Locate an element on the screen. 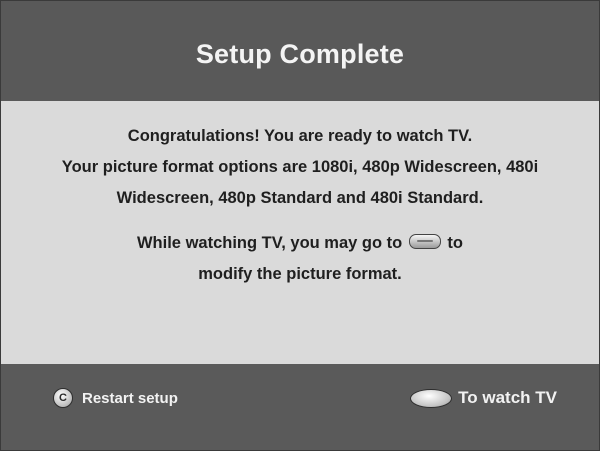 The image size is (600, 451). hint-line-2: modify the picture format. is located at coordinates (300, 274).